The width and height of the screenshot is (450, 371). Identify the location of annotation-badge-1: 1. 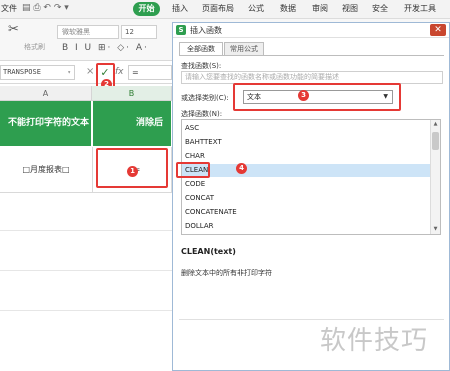
(132, 171).